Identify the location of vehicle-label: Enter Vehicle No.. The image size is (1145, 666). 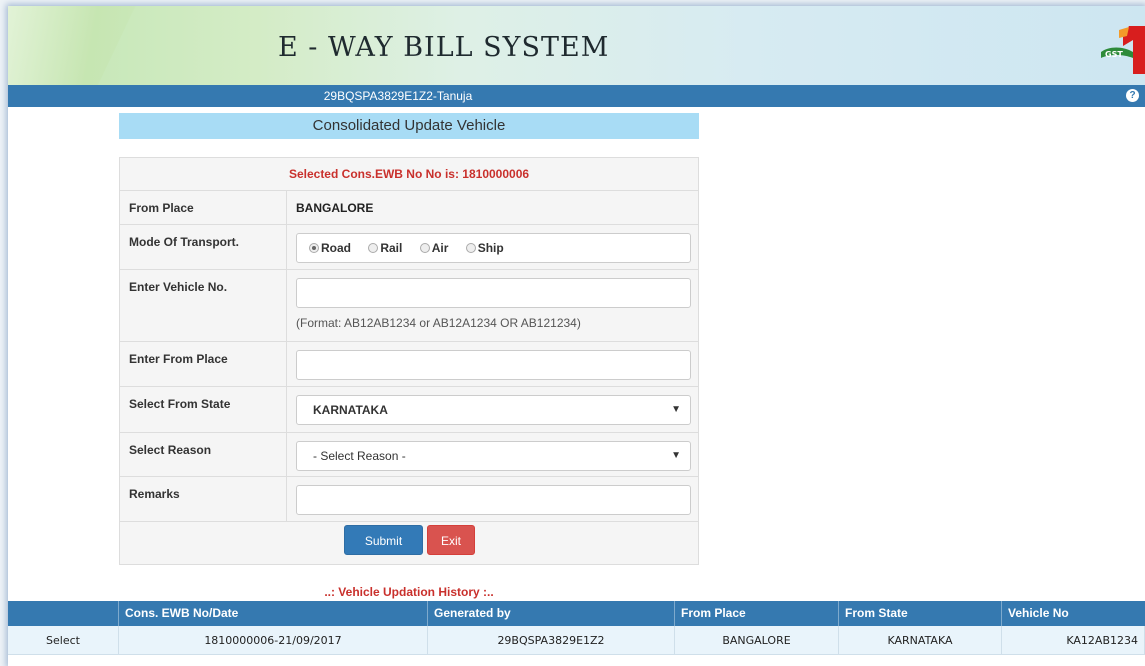
(203, 305).